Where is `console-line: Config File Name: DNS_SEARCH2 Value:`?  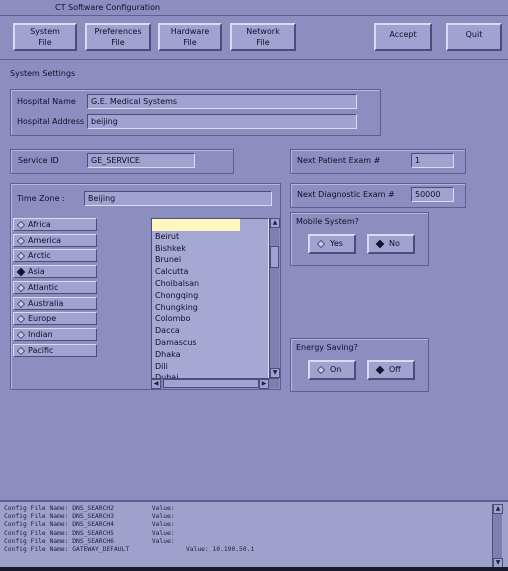
console-line: Config File Name: DNS_SEARCH2 Value: is located at coordinates (89, 508).